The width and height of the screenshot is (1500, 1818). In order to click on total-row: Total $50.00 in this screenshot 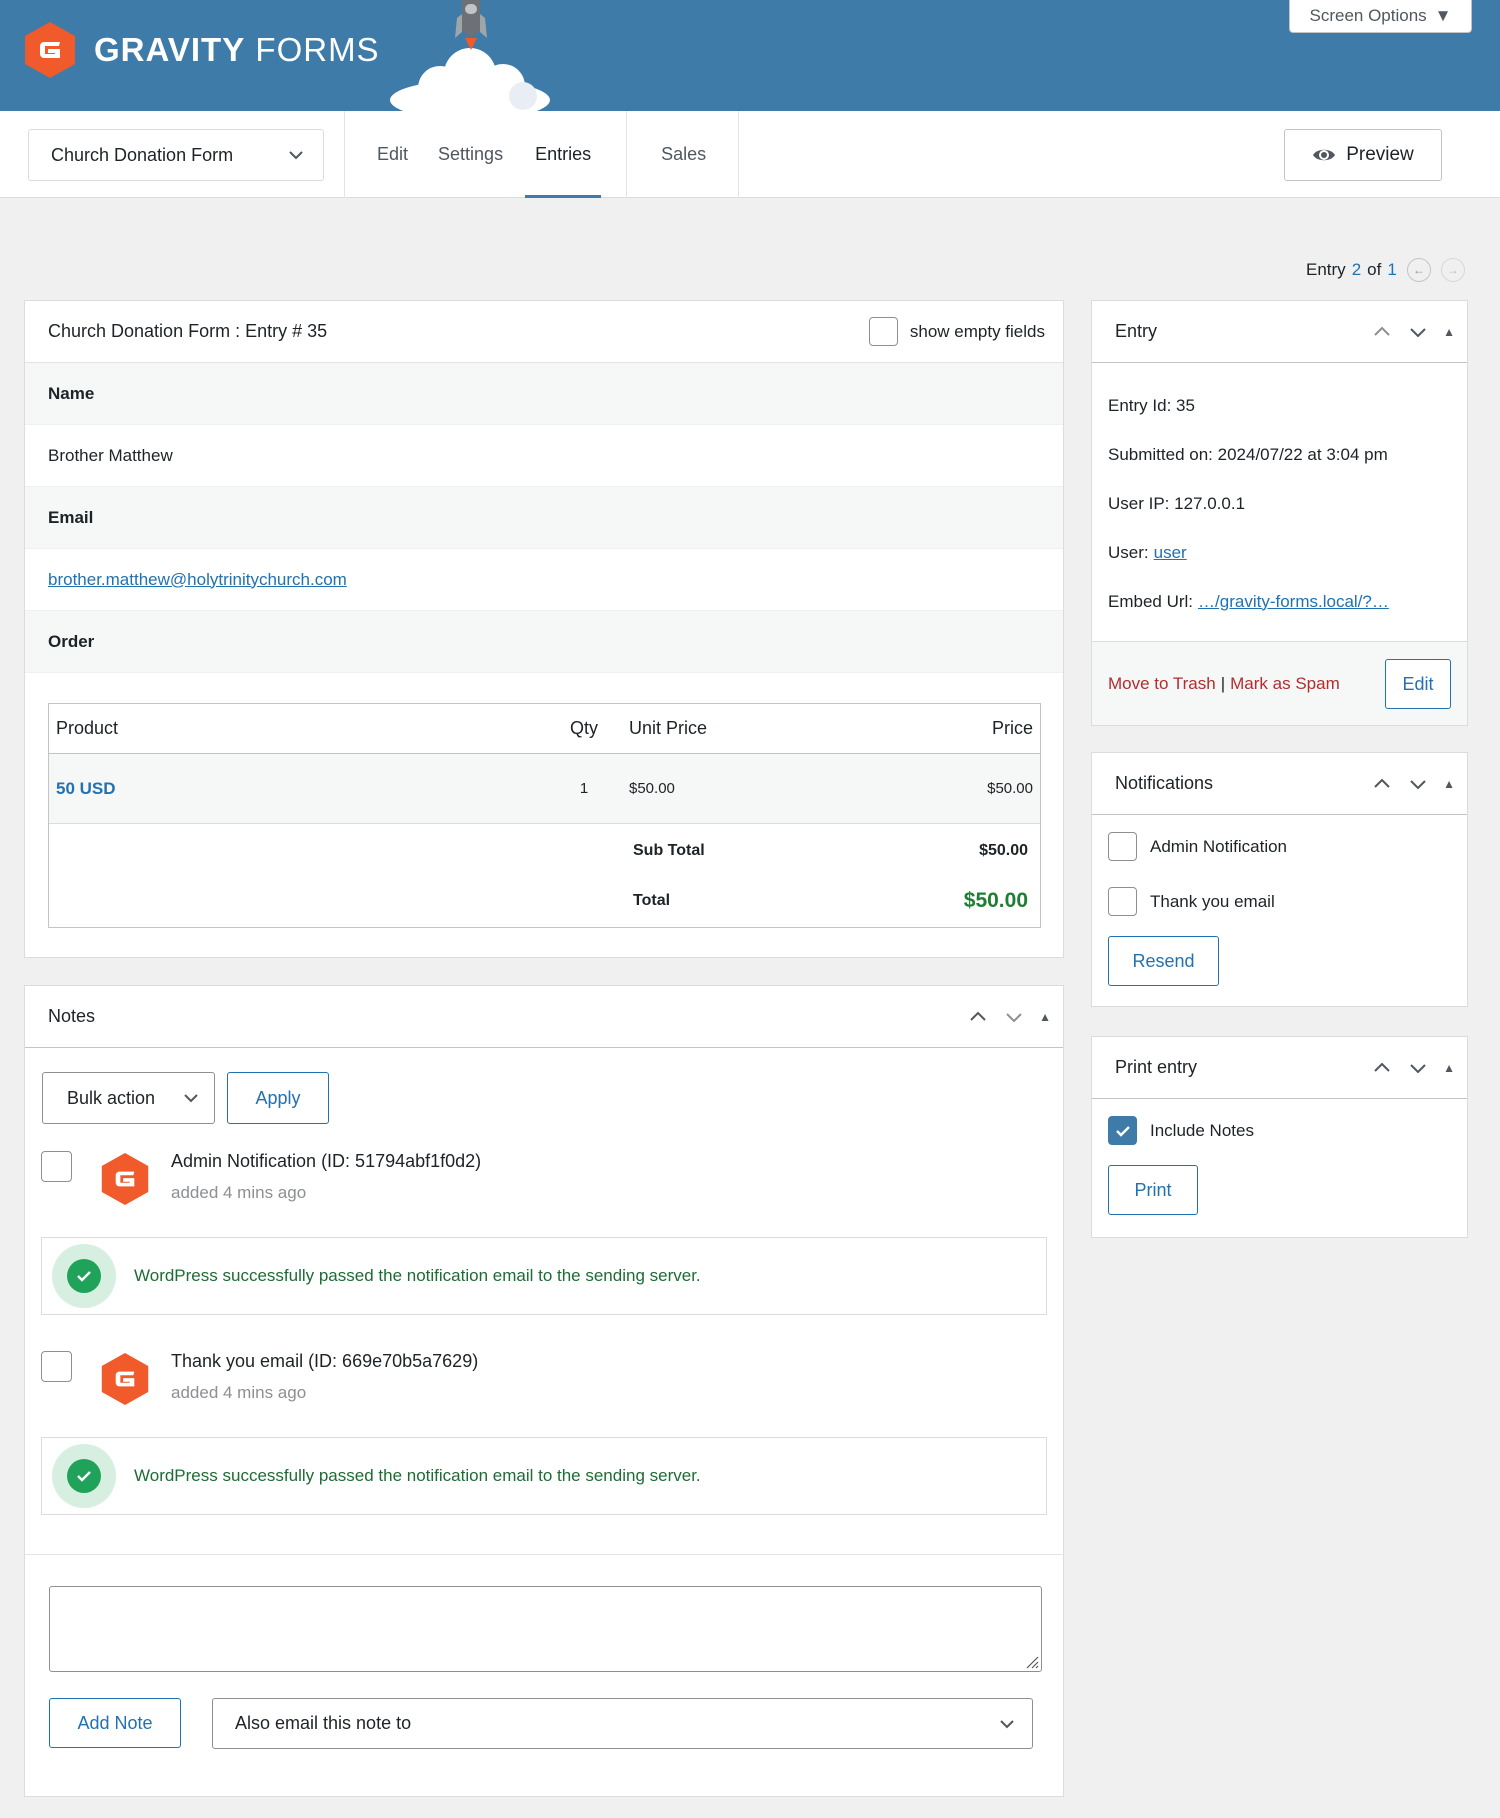, I will do `click(544, 901)`.